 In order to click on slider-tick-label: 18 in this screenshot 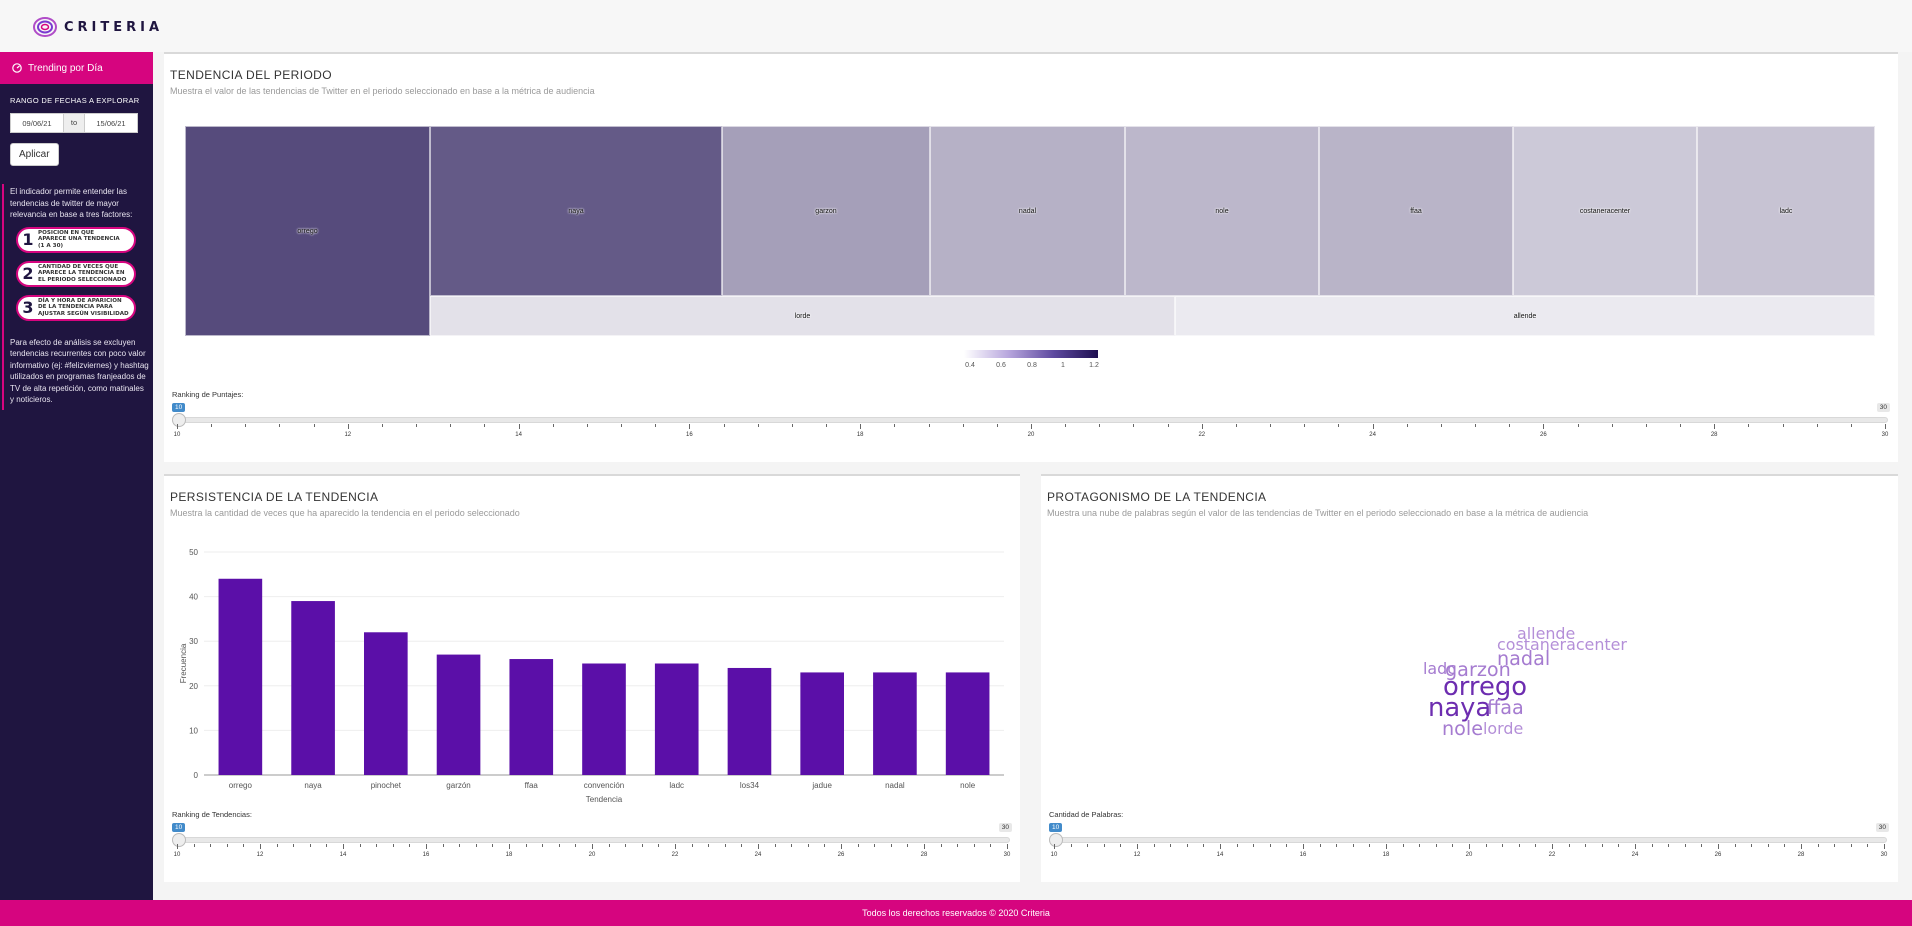, I will do `click(509, 855)`.